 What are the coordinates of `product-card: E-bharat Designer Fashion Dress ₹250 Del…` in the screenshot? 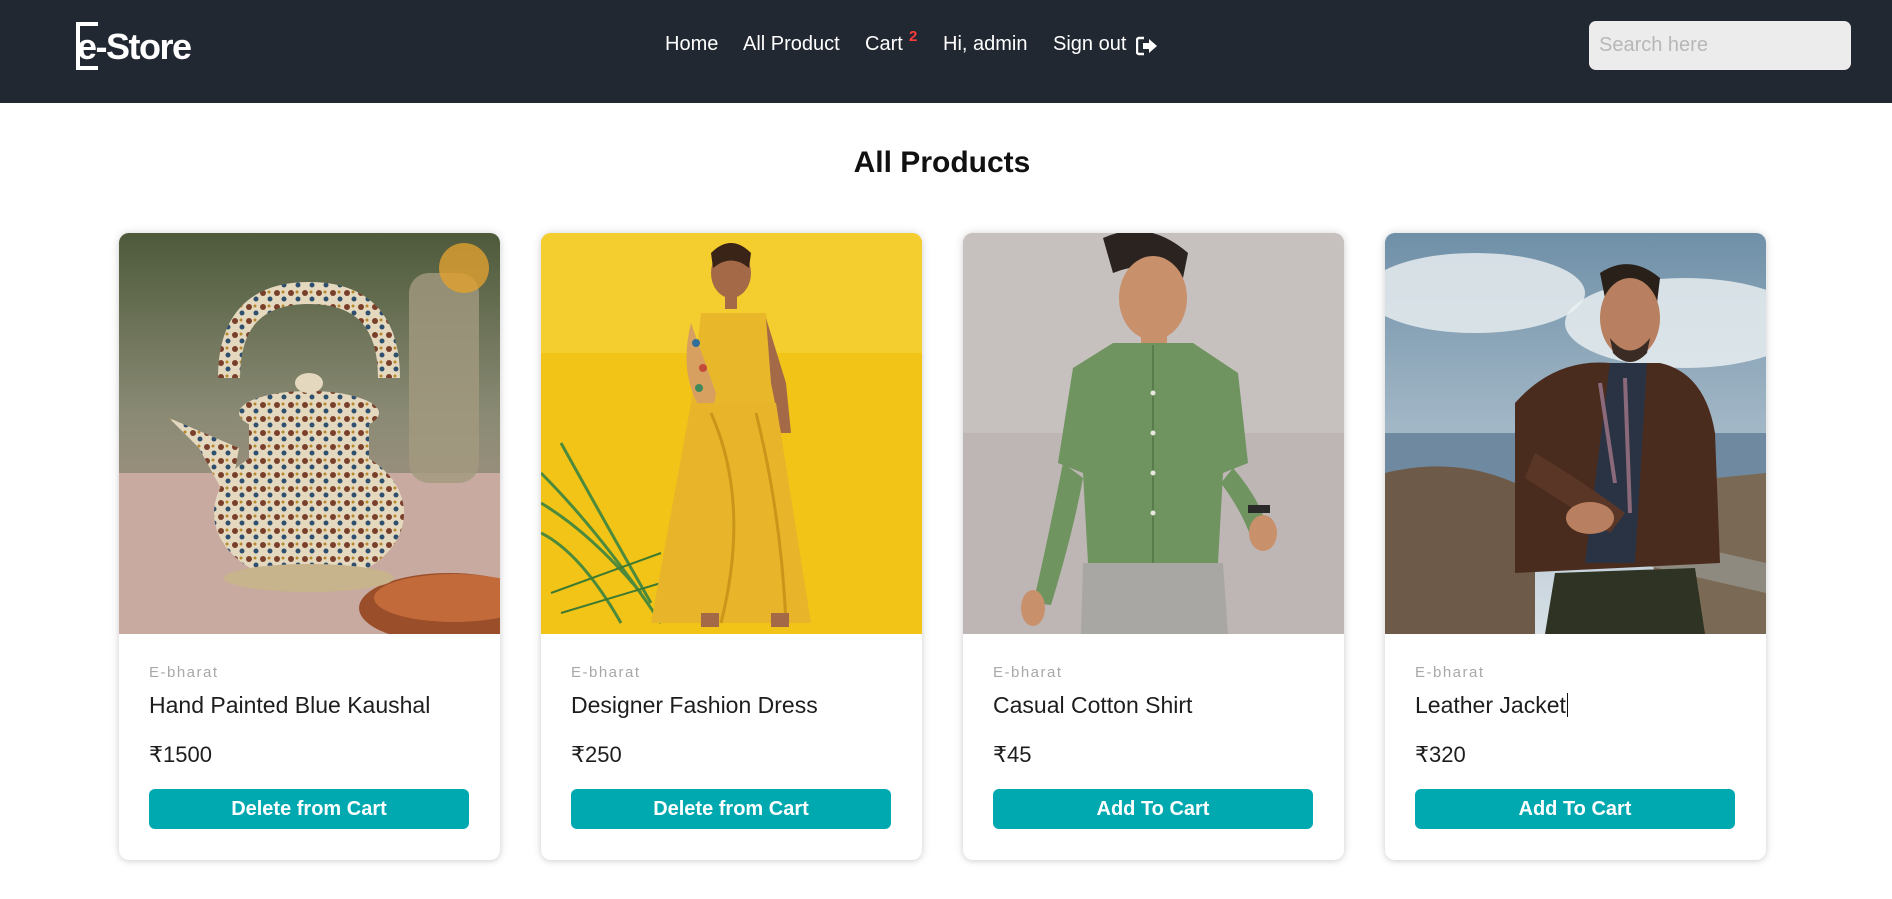 It's located at (731, 546).